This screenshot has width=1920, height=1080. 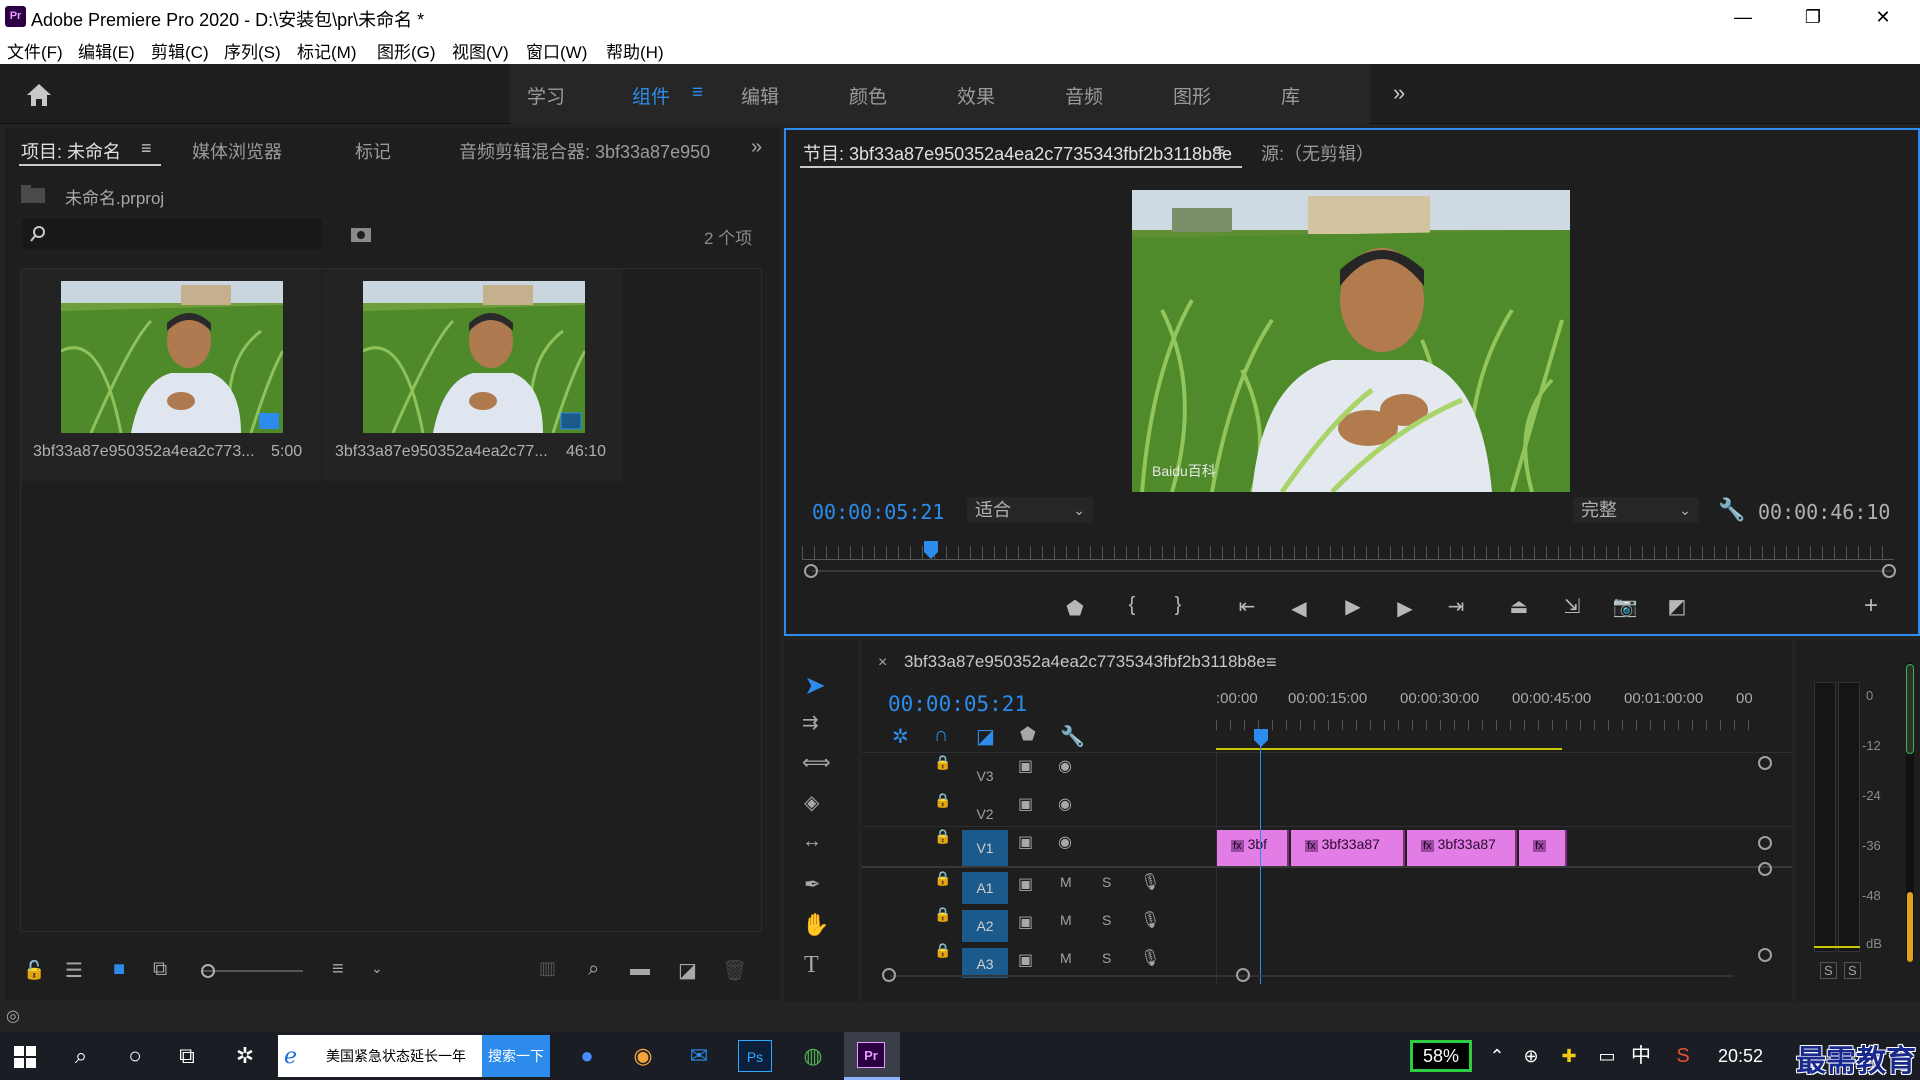 What do you see at coordinates (546, 95) in the screenshot?
I see `workspace-tab-learn: 学习` at bounding box center [546, 95].